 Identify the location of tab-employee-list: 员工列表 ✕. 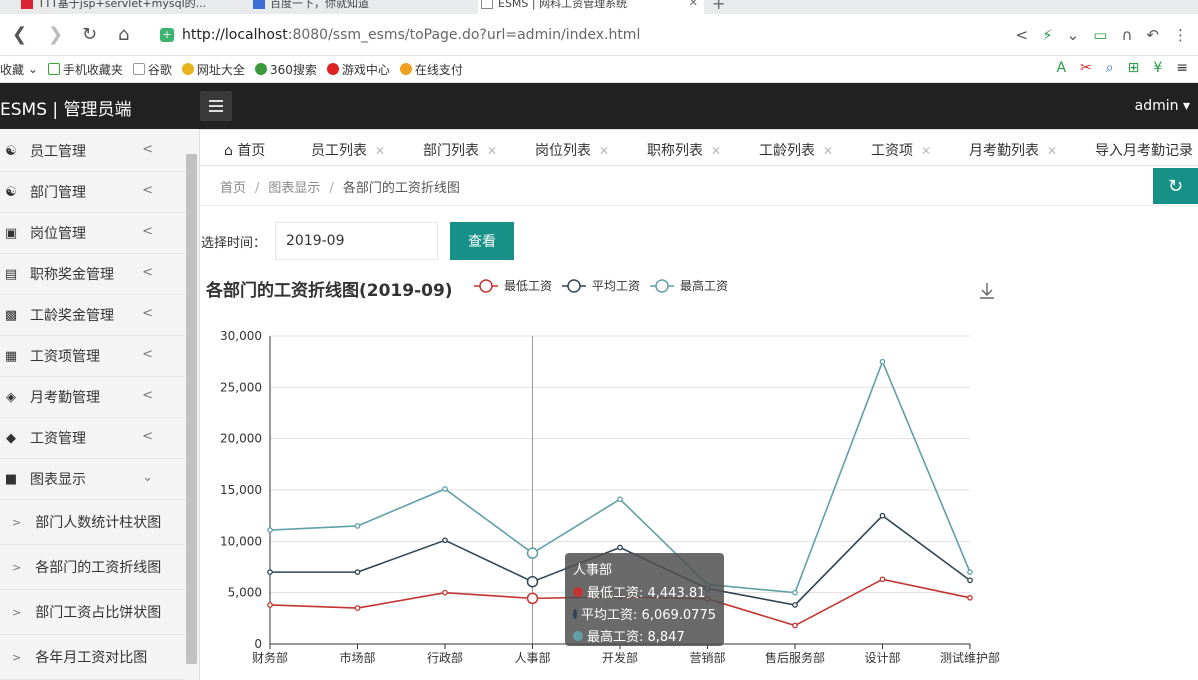
(348, 150).